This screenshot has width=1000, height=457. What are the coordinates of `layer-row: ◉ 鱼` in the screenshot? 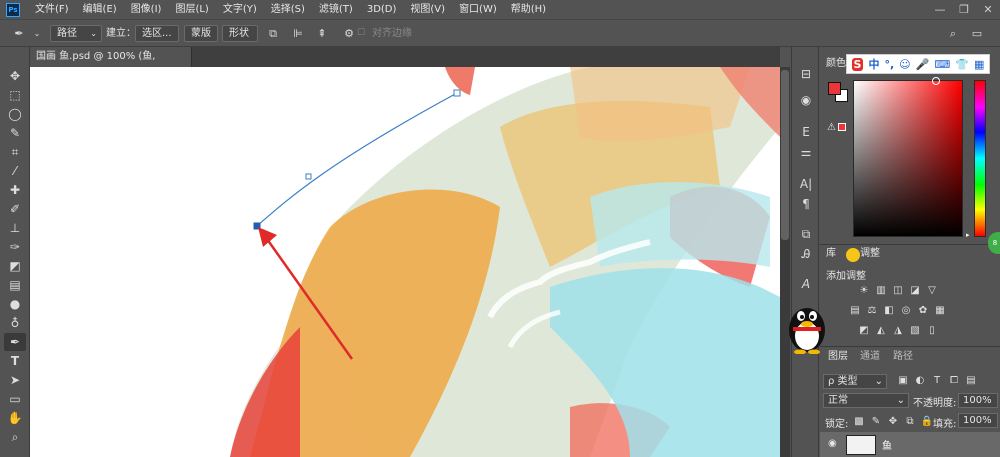 It's located at (910, 444).